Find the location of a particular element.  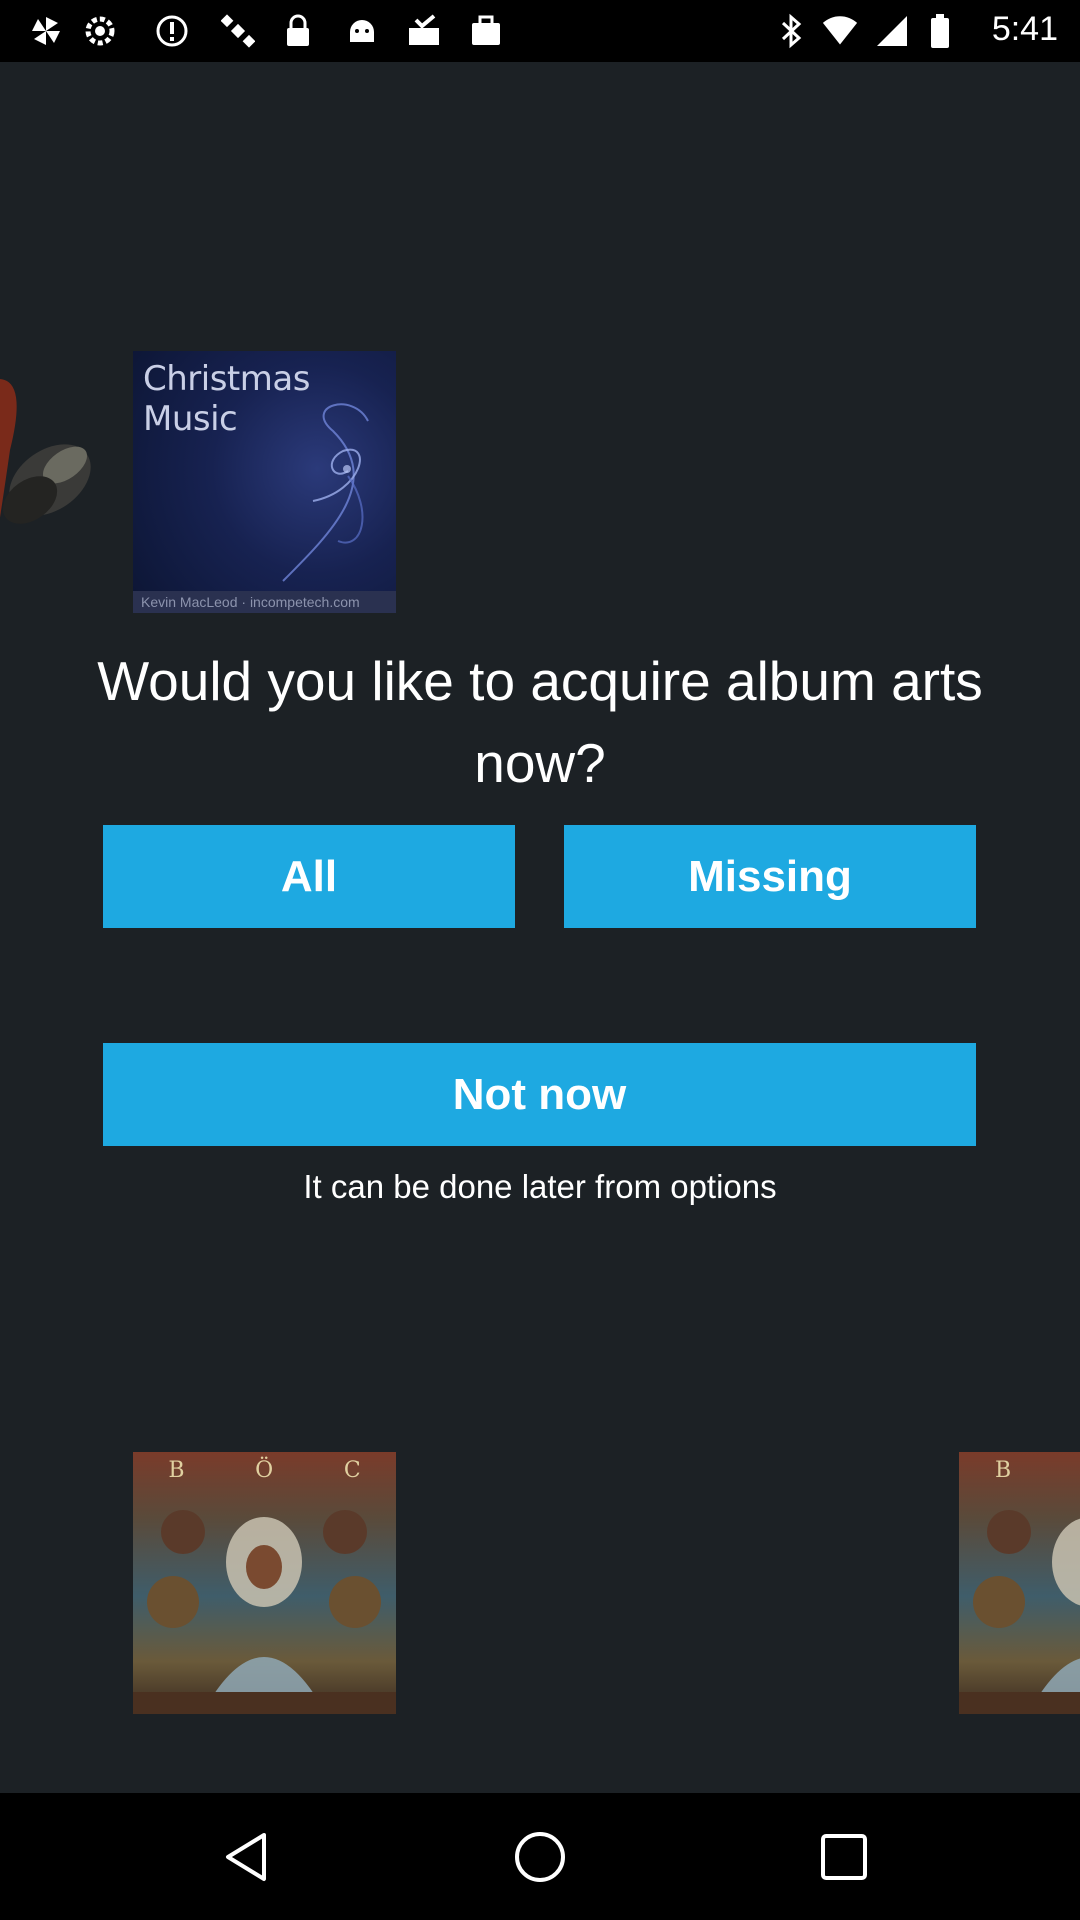

android-icon is located at coordinates (362, 31).